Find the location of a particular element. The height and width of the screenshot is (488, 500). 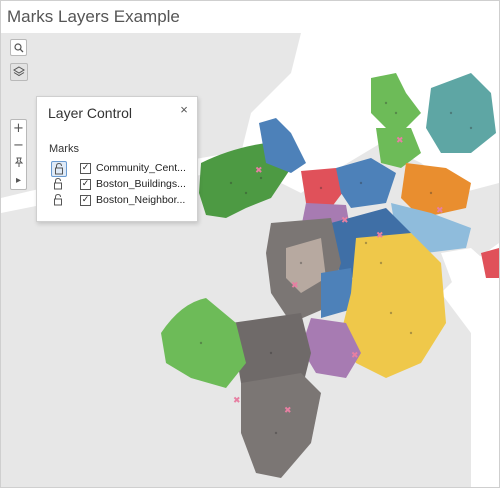

layer-section-label: Marks is located at coordinates (64, 149).